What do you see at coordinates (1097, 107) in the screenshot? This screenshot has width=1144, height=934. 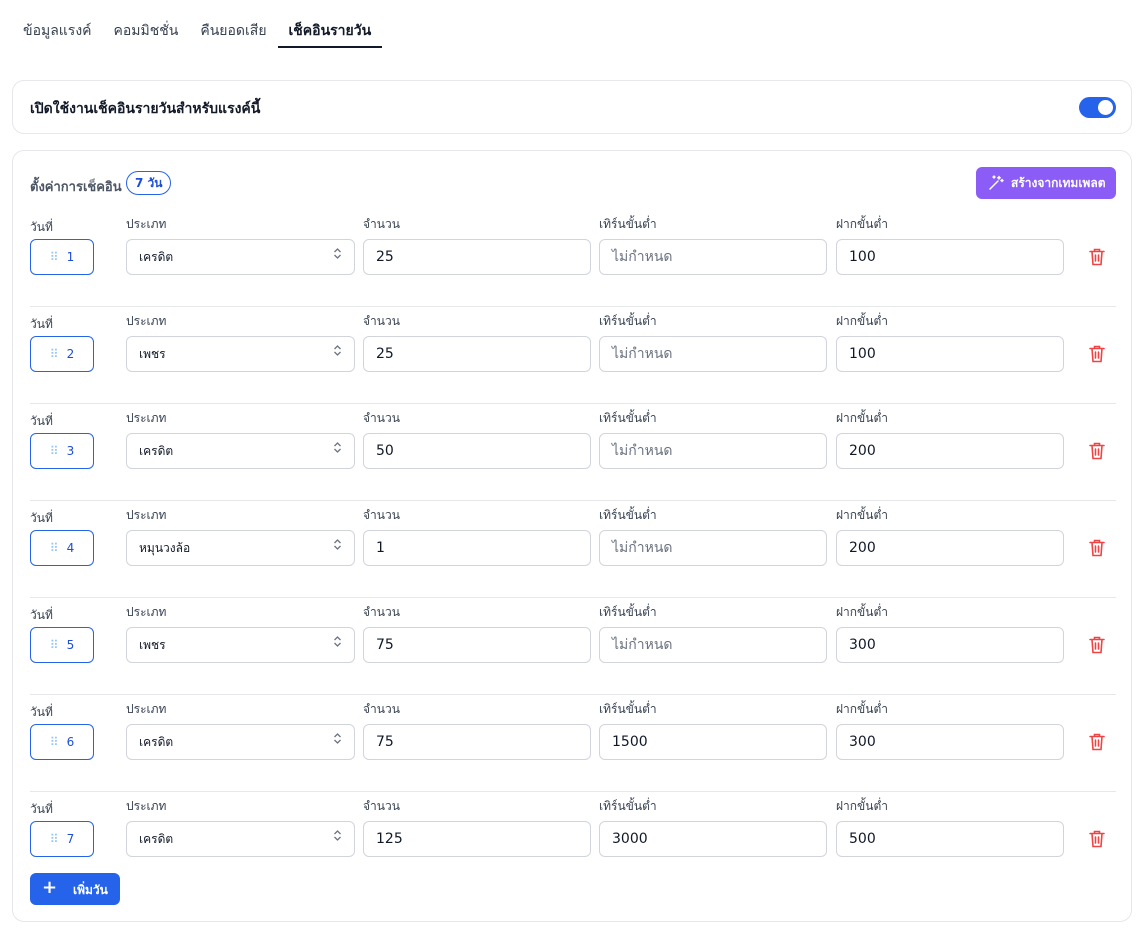 I see `enable-checkin-toggle` at bounding box center [1097, 107].